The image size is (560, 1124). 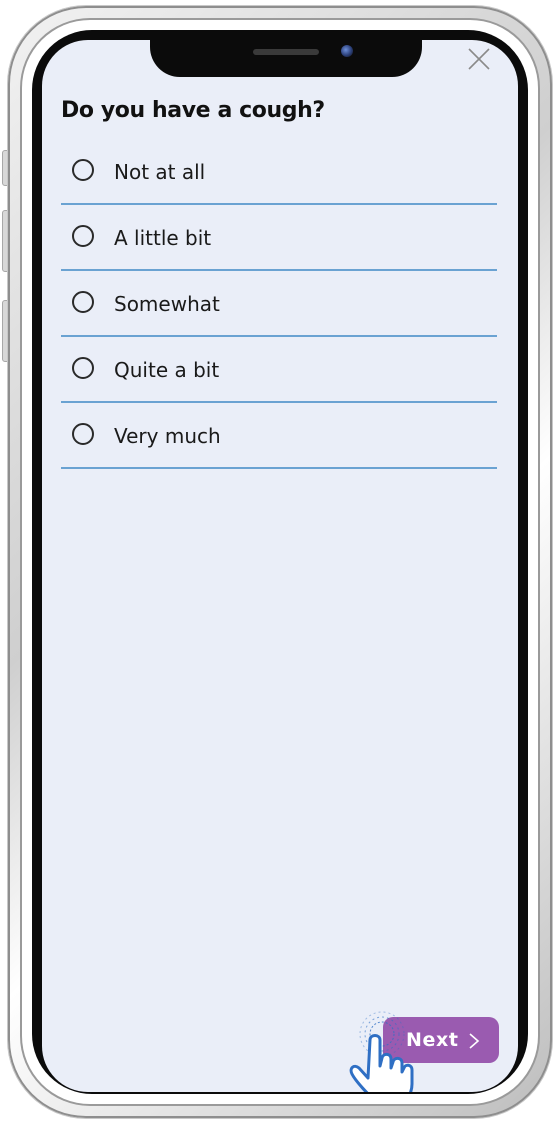 I want to click on close-button, so click(x=479, y=59).